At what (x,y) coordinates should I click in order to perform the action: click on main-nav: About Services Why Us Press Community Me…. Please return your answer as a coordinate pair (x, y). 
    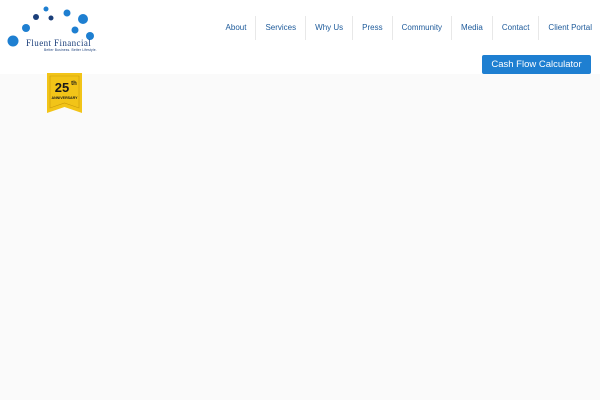
    Looking at the image, I should click on (406, 28).